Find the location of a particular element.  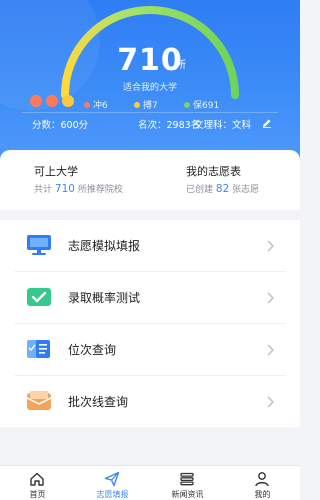

send-icon is located at coordinates (112, 479).